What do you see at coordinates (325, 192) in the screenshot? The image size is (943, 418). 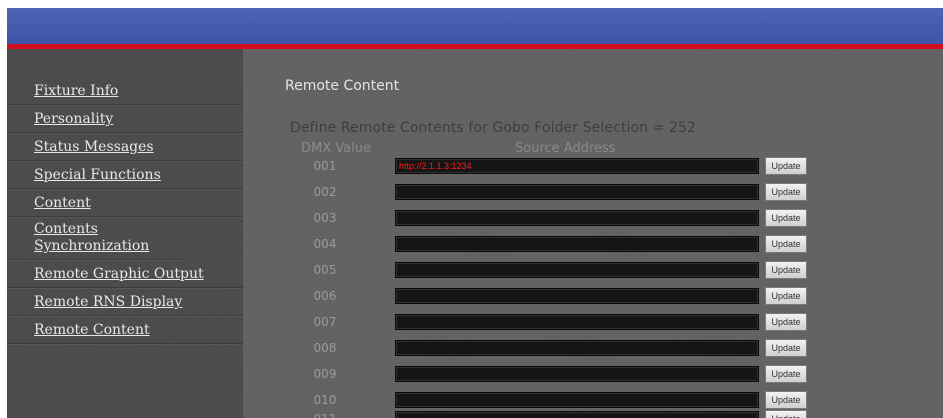 I see `dmx-value: 002` at bounding box center [325, 192].